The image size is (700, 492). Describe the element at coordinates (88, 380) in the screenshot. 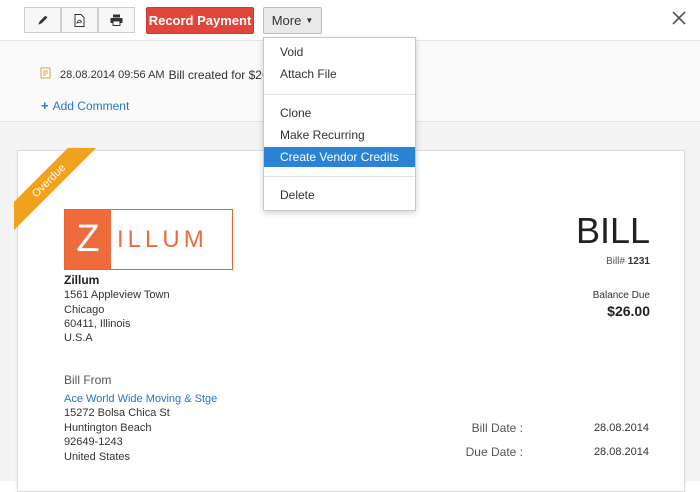

I see `bill-from-label: Bill From` at that location.